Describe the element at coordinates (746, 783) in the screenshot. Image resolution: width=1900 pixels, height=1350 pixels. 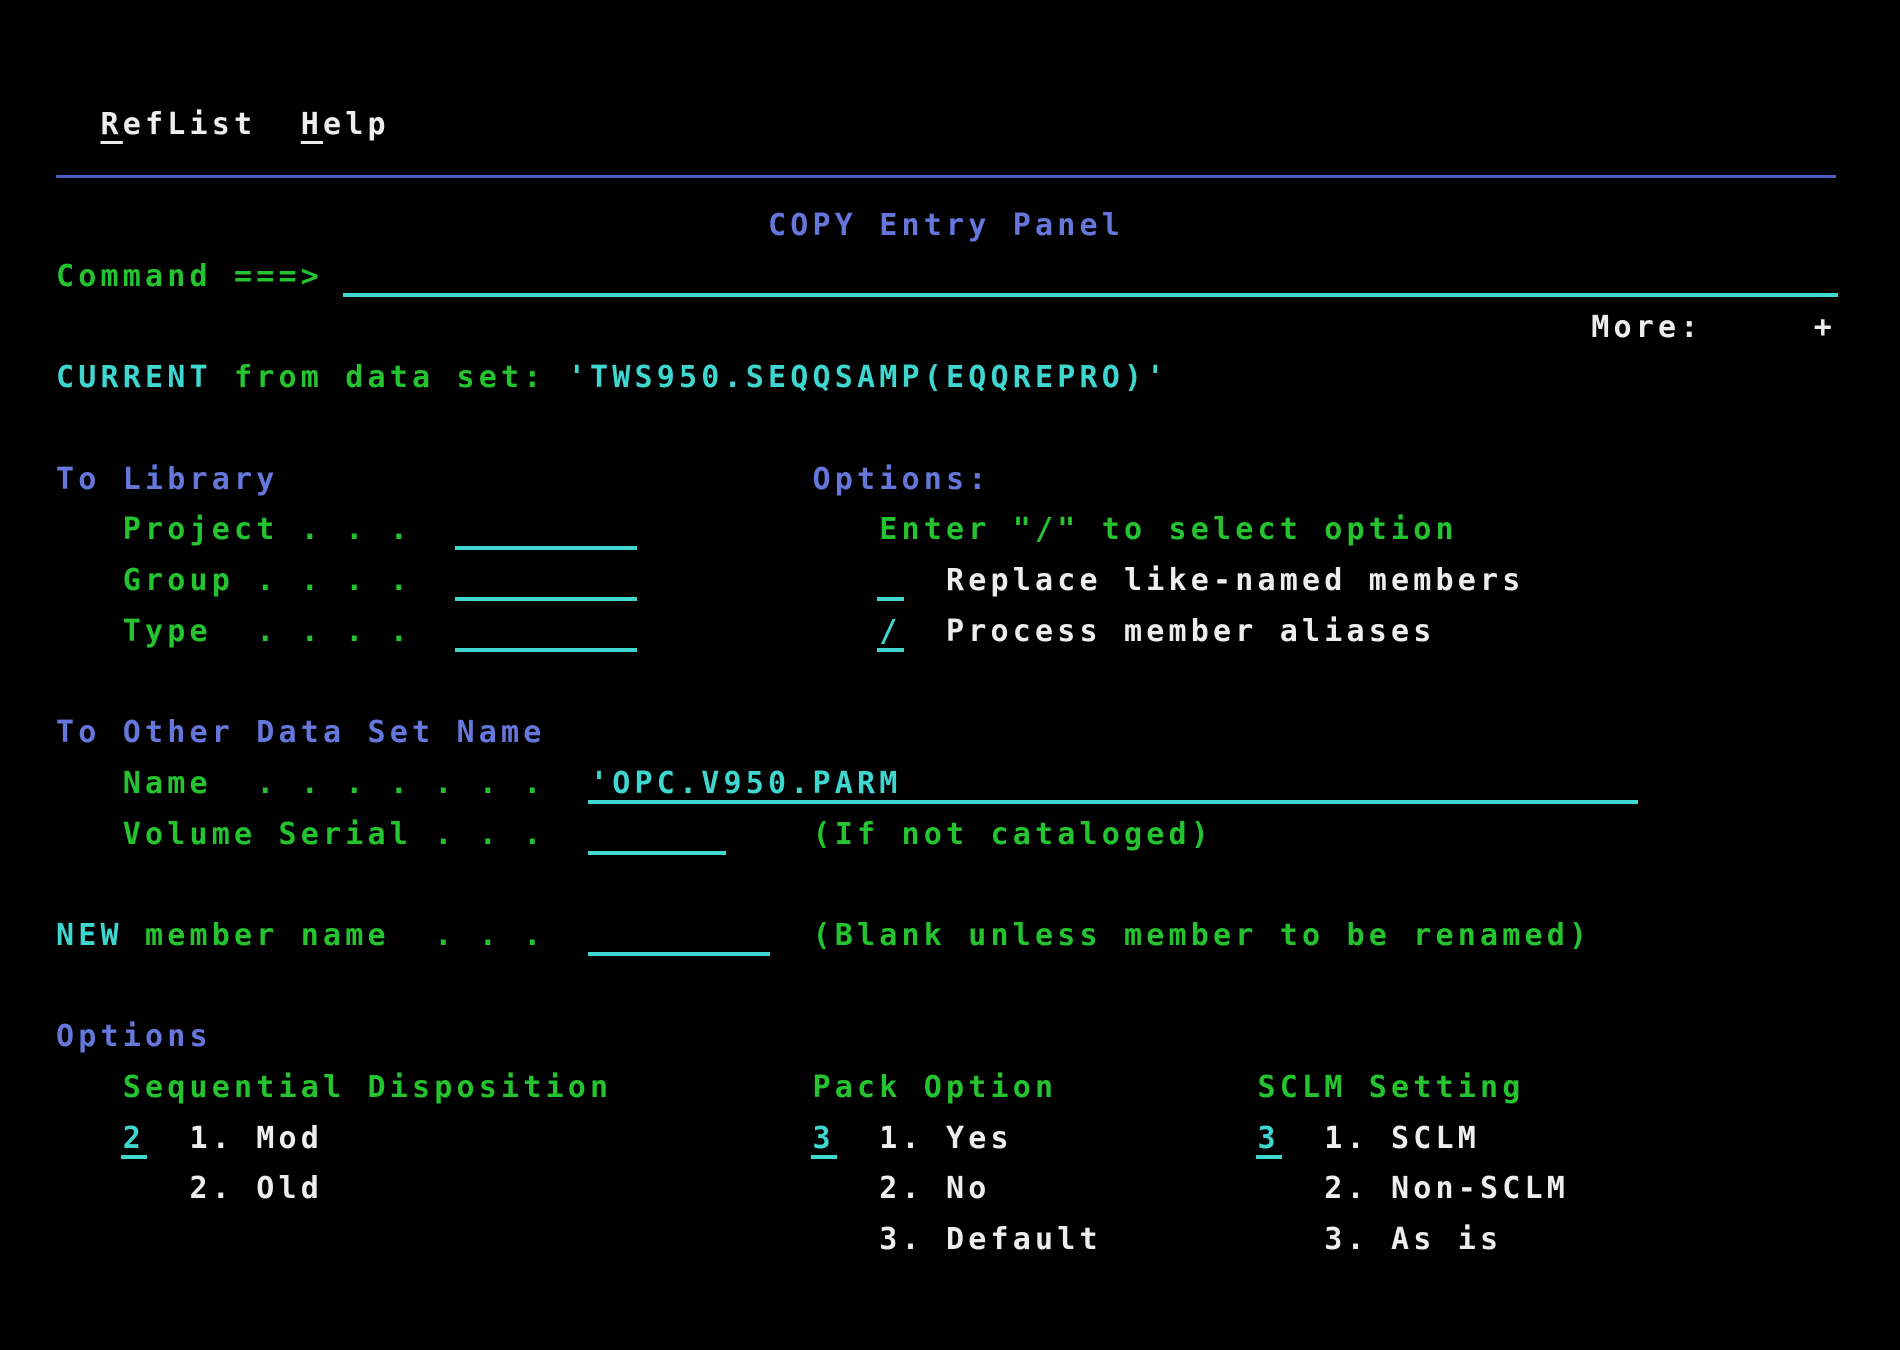
I see `dataset-name-input-value: 'OPC.V950.PARM` at that location.